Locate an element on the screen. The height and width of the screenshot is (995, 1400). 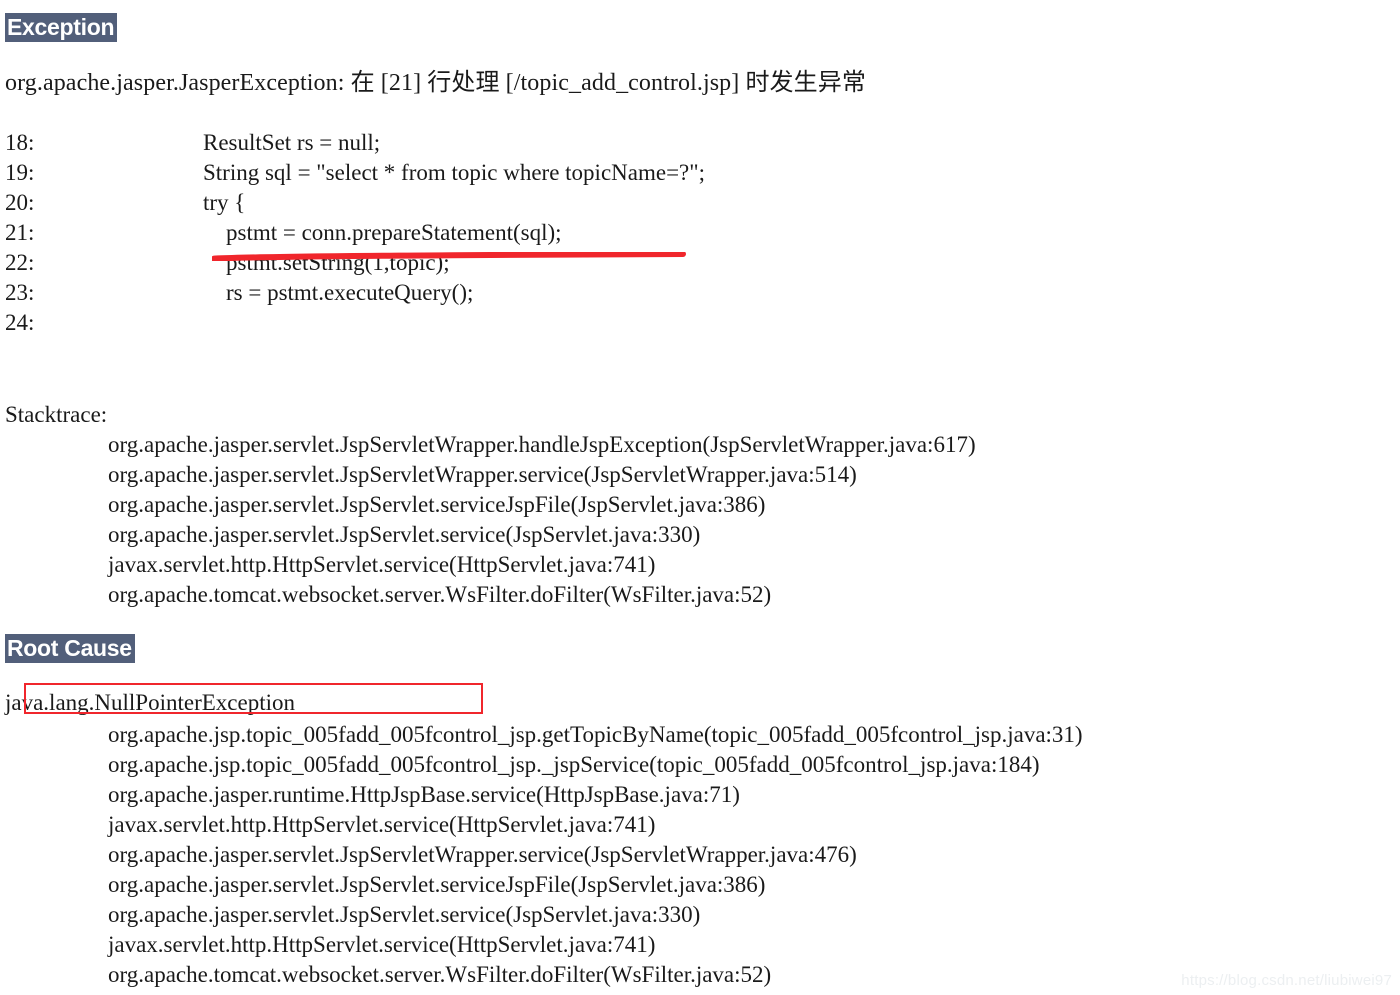
code-line-text: ResultSet rs = null; is located at coordinates (269, 142).